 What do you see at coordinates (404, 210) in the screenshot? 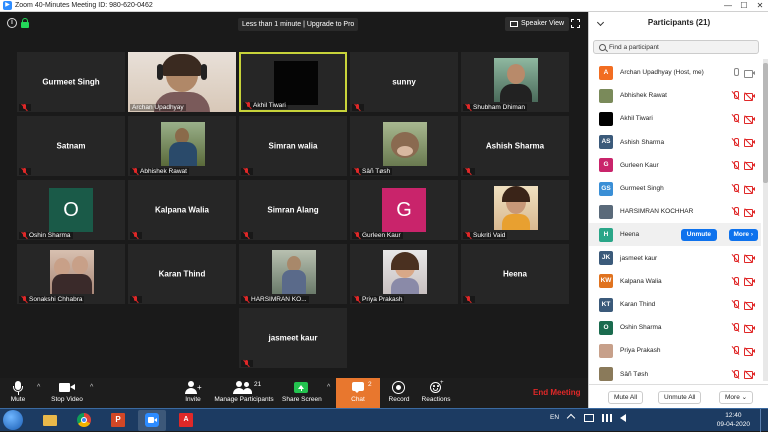
I see `video-tile: G Gurleen Kaur` at bounding box center [404, 210].